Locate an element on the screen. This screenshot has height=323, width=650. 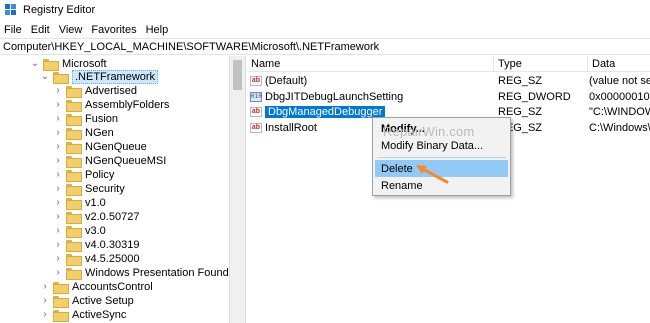
tree-item-policy: › Policy is located at coordinates (83, 174).